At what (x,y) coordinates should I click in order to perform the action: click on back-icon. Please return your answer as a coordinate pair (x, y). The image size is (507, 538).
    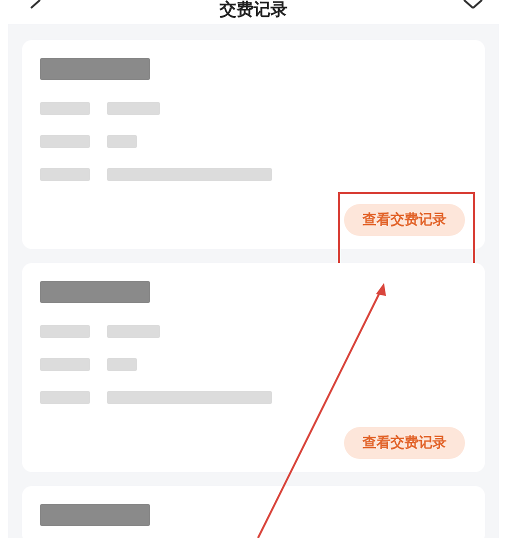
    Looking at the image, I should click on (35, 5).